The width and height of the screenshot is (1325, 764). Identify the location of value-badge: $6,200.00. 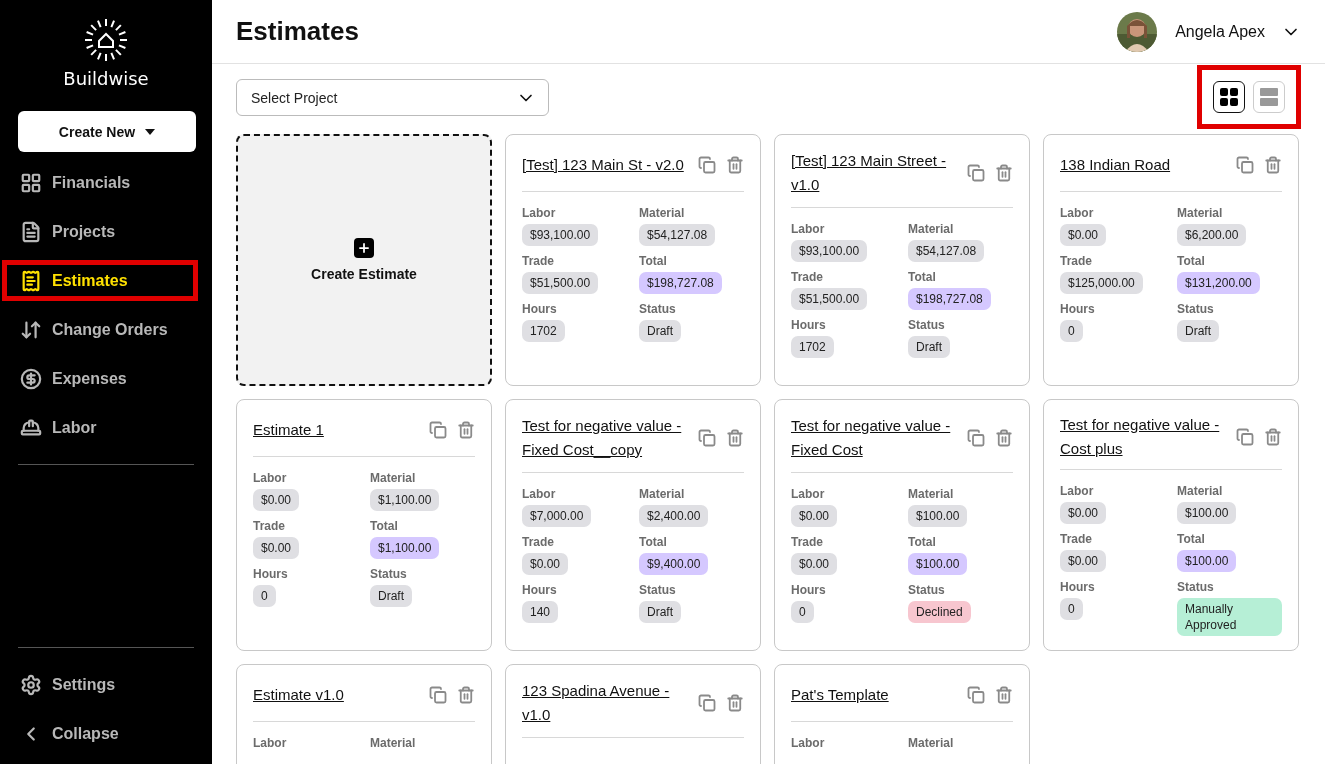
(1212, 235).